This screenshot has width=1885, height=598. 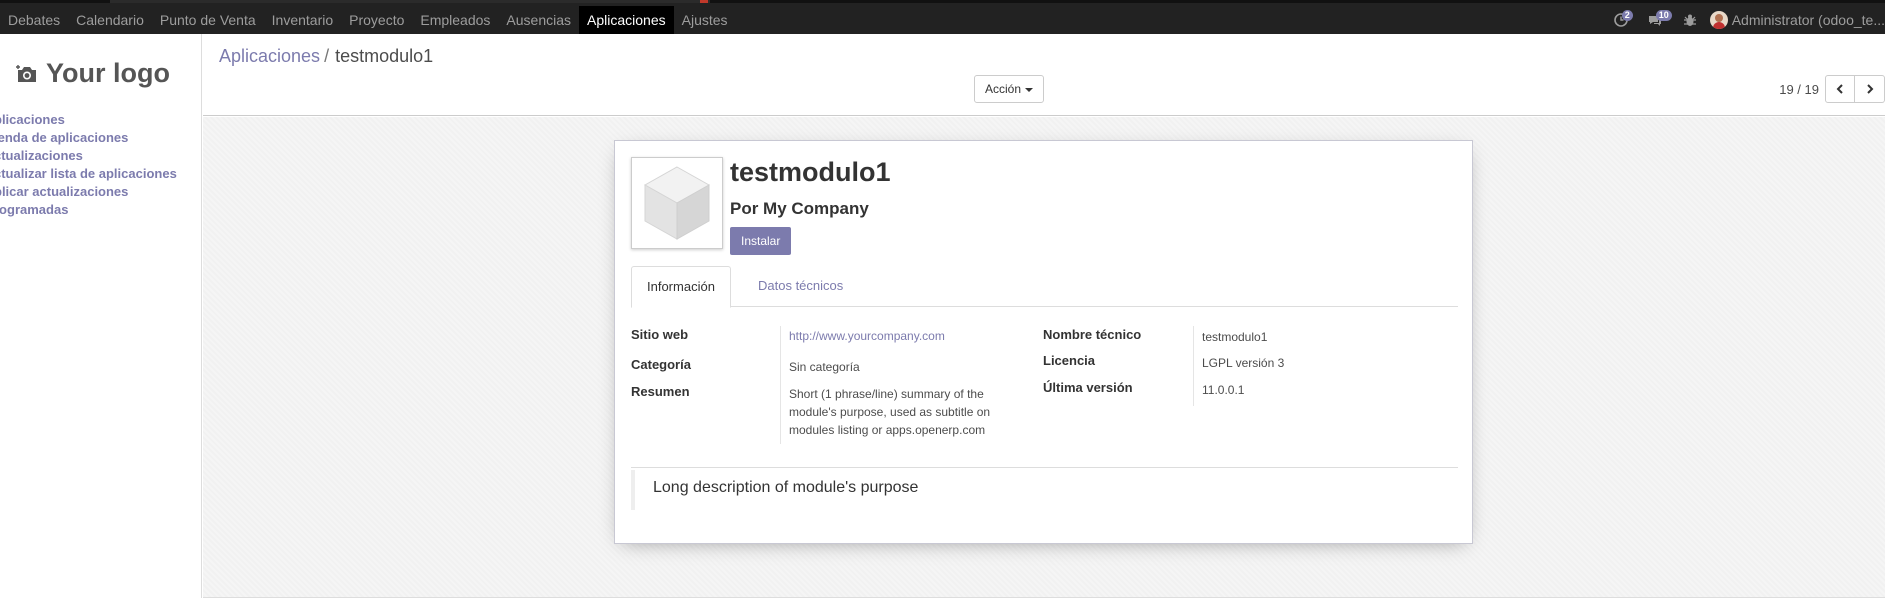 What do you see at coordinates (786, 487) in the screenshot?
I see `module-description: Long description of module's purpose` at bounding box center [786, 487].